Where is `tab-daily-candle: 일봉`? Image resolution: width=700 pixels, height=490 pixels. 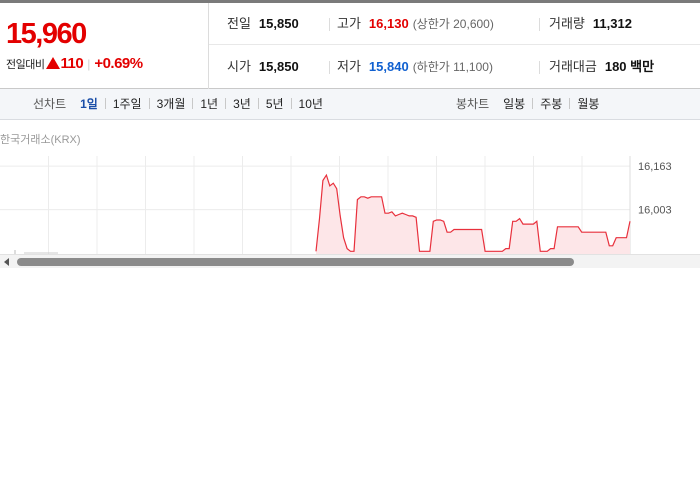 tab-daily-candle: 일봉 is located at coordinates (514, 104).